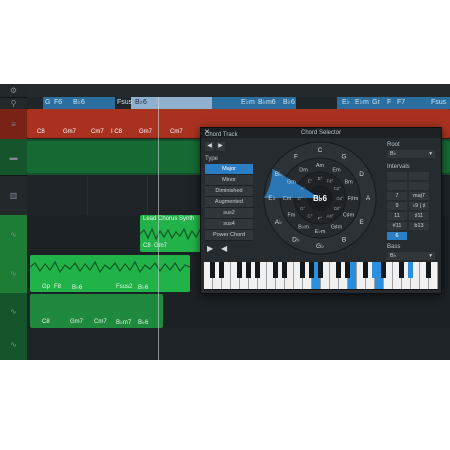 The width and height of the screenshot is (450, 450). I want to click on interval-button: 7, so click(397, 196).